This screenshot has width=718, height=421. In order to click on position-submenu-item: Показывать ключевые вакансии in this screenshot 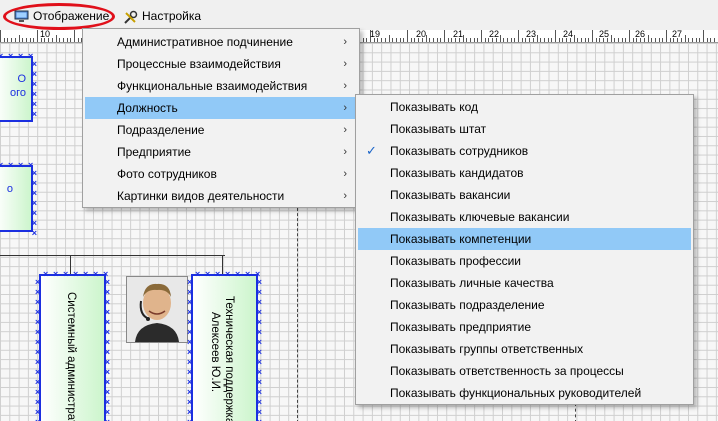, I will do `click(524, 217)`.